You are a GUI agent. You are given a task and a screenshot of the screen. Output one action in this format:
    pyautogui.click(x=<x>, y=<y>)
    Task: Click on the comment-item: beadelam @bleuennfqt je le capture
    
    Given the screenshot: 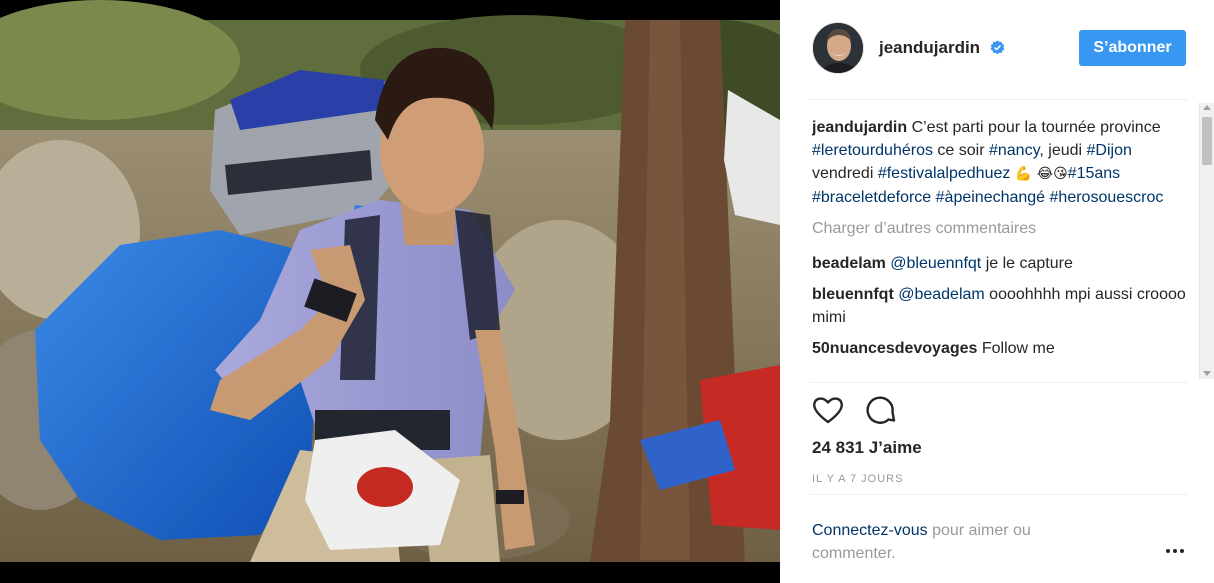 What is the action you would take?
    pyautogui.click(x=1002, y=263)
    